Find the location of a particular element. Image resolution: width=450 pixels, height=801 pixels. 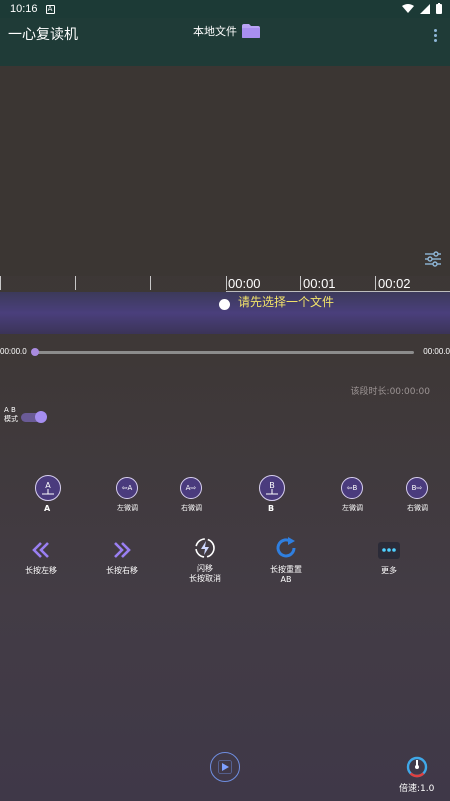

more-button: 更多 is located at coordinates (389, 558).